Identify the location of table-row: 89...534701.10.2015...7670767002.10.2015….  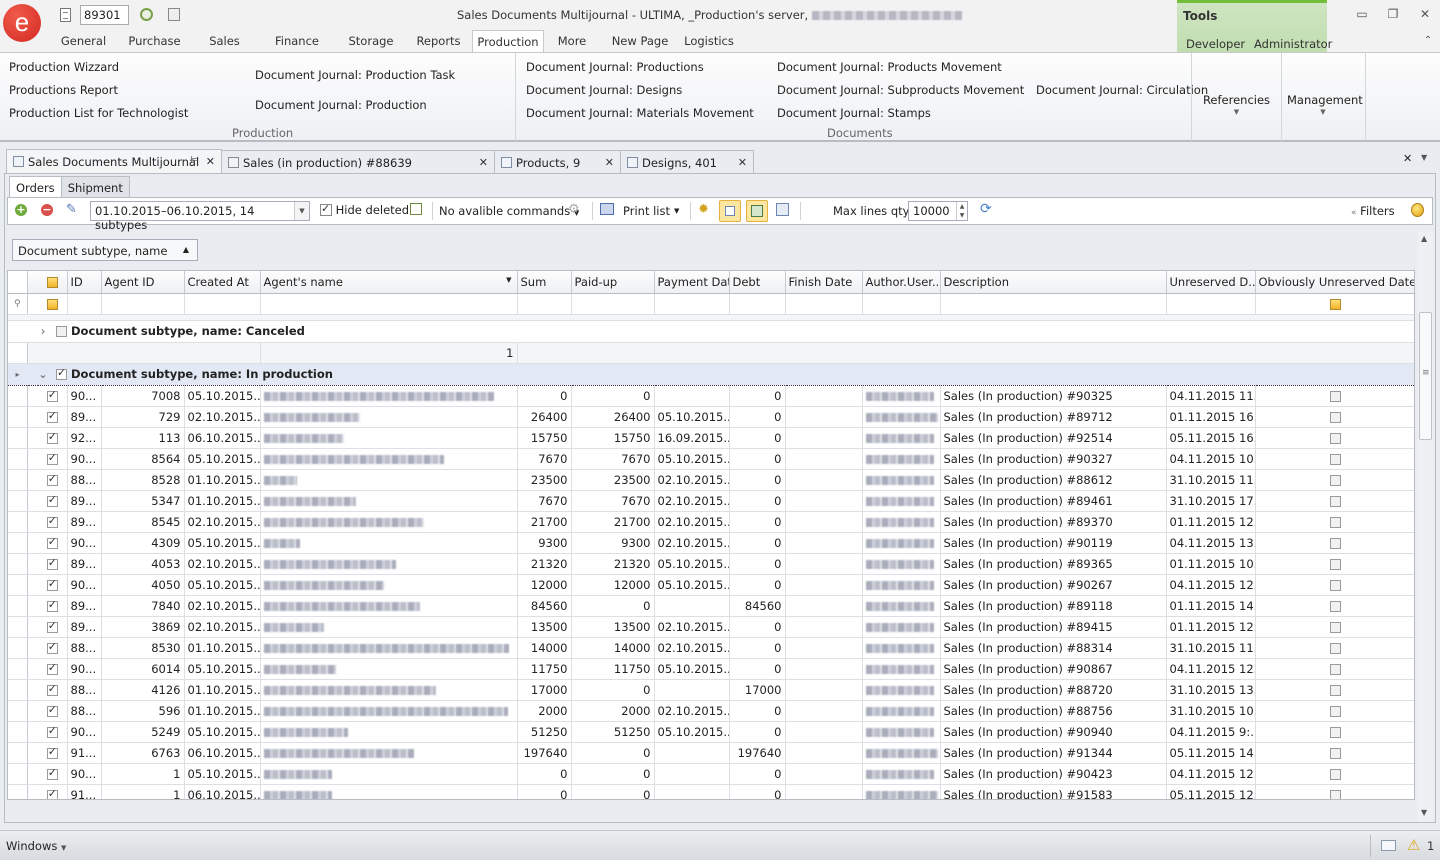
(711, 501).